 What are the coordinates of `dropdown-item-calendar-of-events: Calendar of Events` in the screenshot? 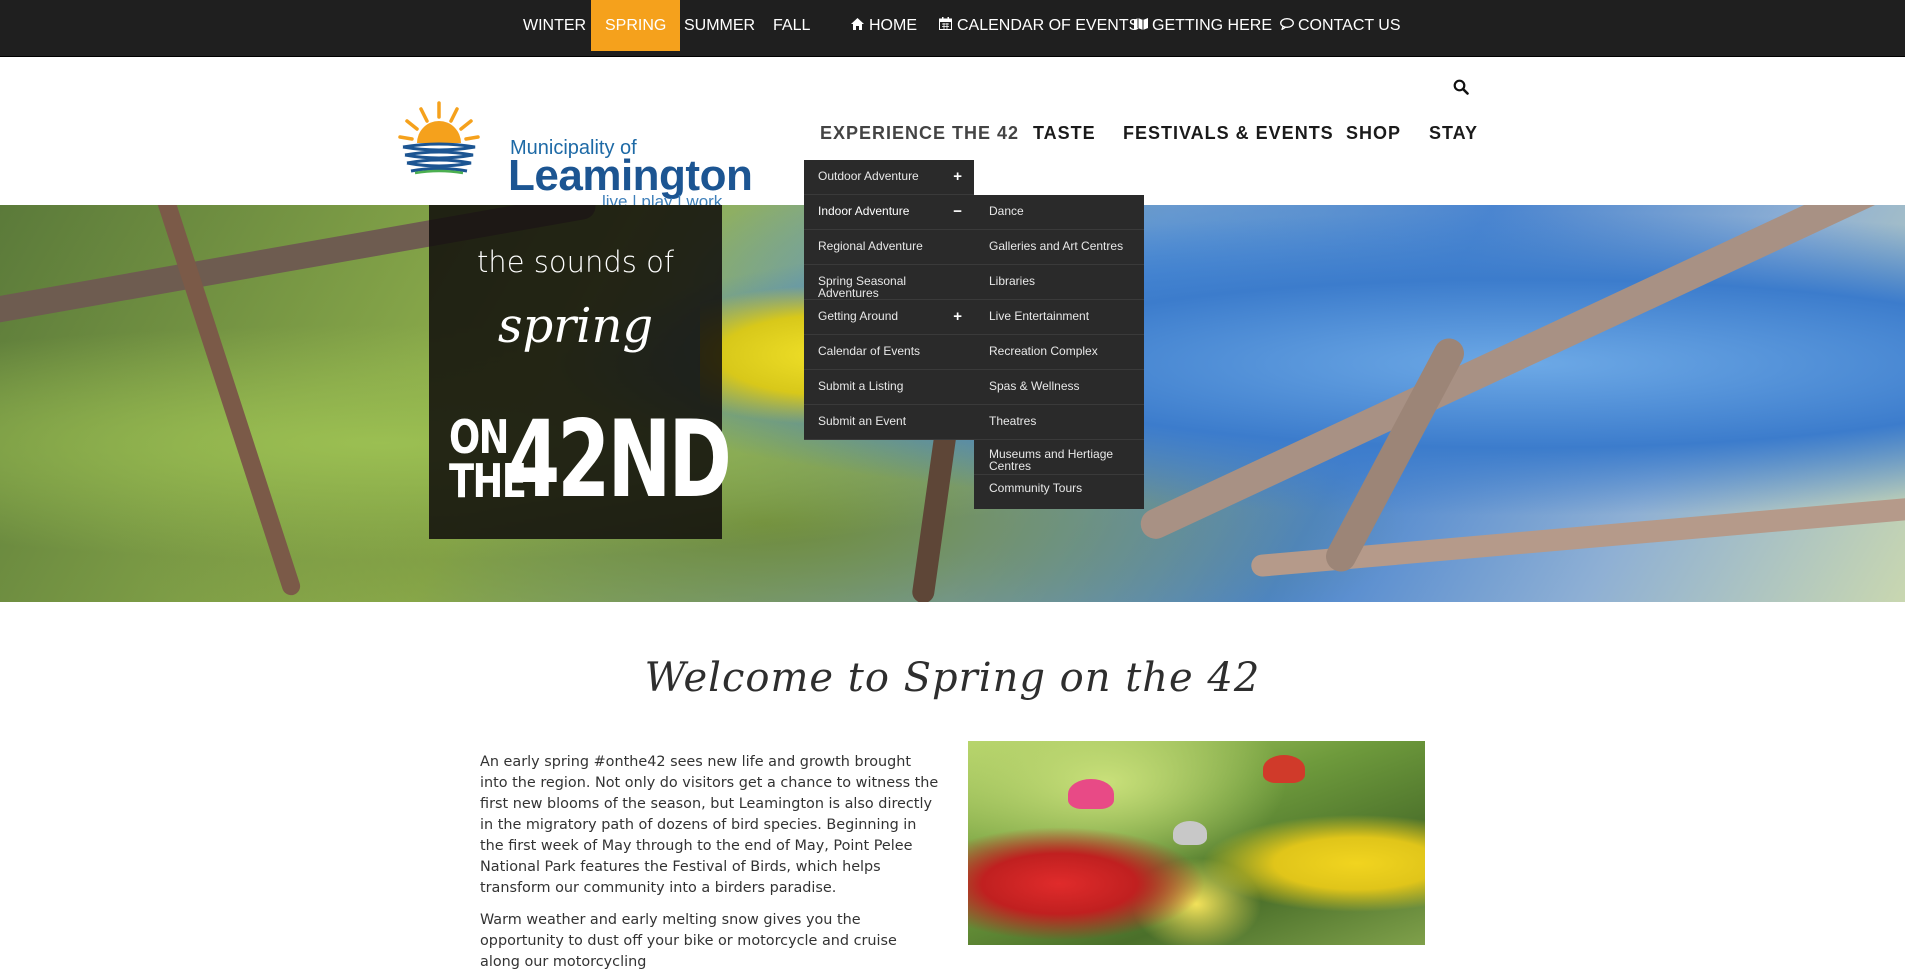 It's located at (889, 352).